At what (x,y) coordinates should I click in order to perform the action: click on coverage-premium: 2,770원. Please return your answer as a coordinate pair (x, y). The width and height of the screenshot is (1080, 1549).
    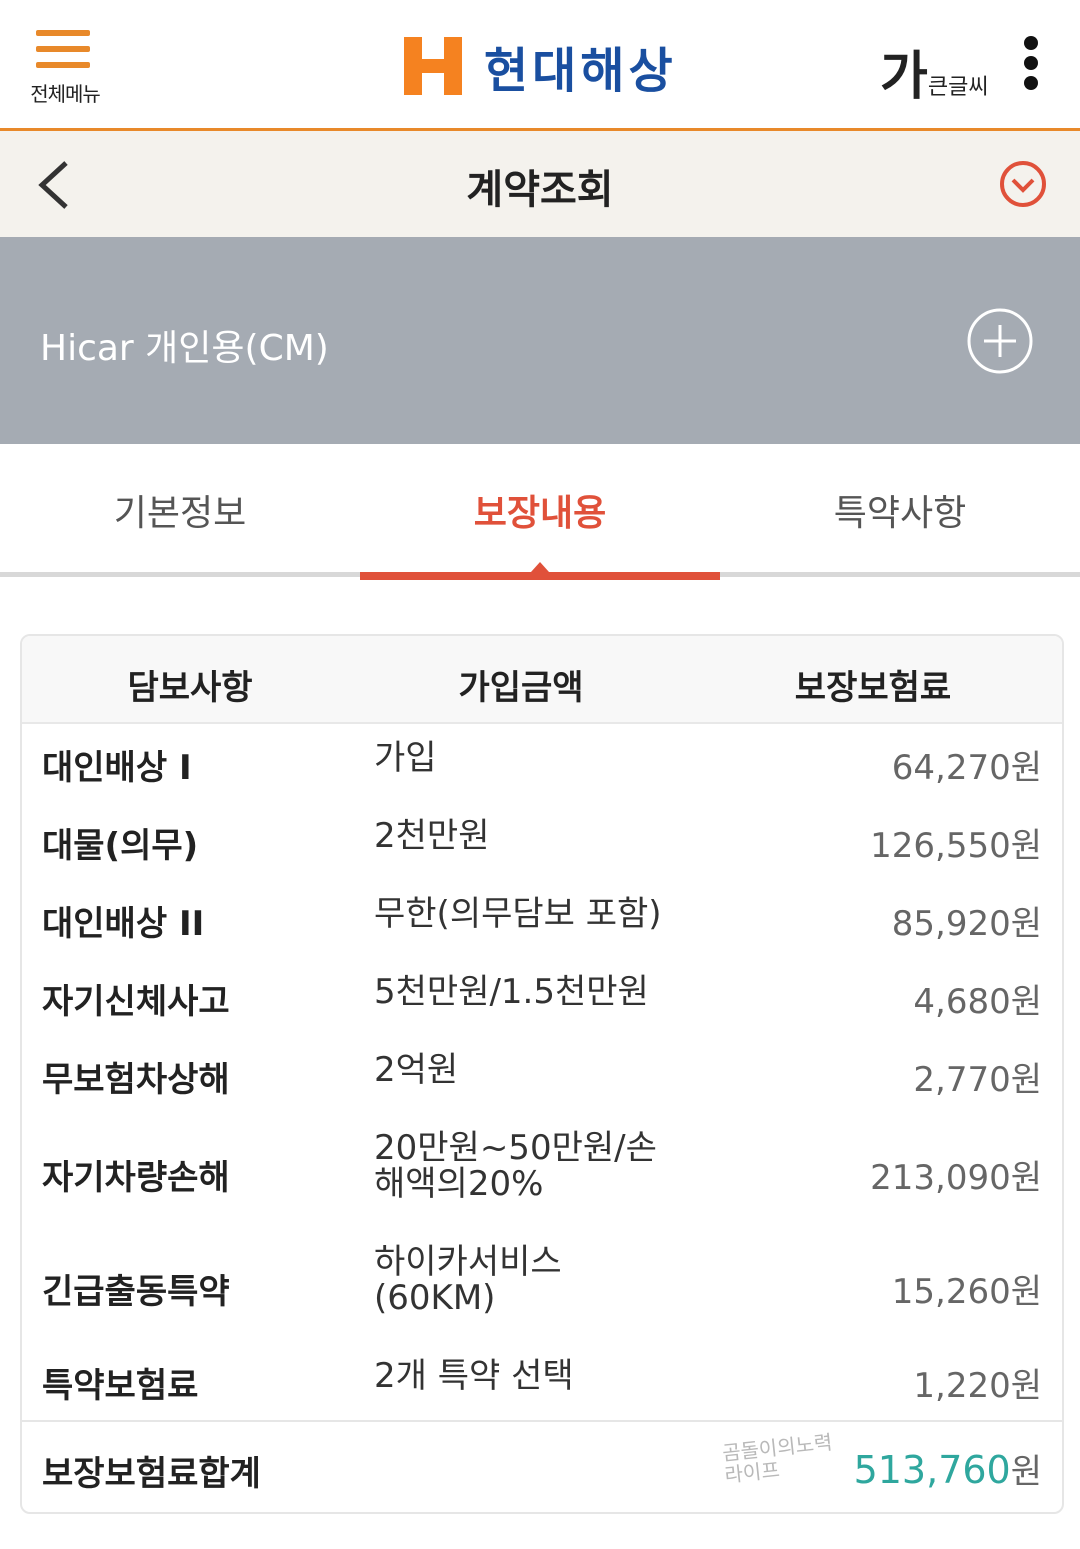
    Looking at the image, I should click on (977, 1080).